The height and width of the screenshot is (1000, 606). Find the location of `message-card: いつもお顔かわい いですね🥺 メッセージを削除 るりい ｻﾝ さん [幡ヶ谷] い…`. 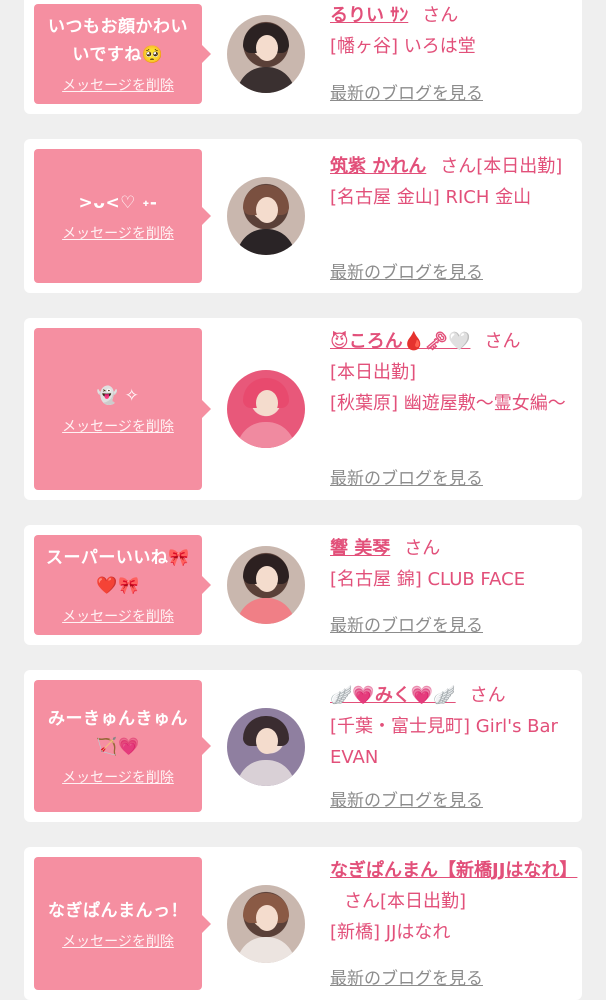

message-card: いつもお顔かわい いですね🥺 メッセージを削除 るりい ｻﾝ さん [幡ヶ谷] い… is located at coordinates (303, 57).